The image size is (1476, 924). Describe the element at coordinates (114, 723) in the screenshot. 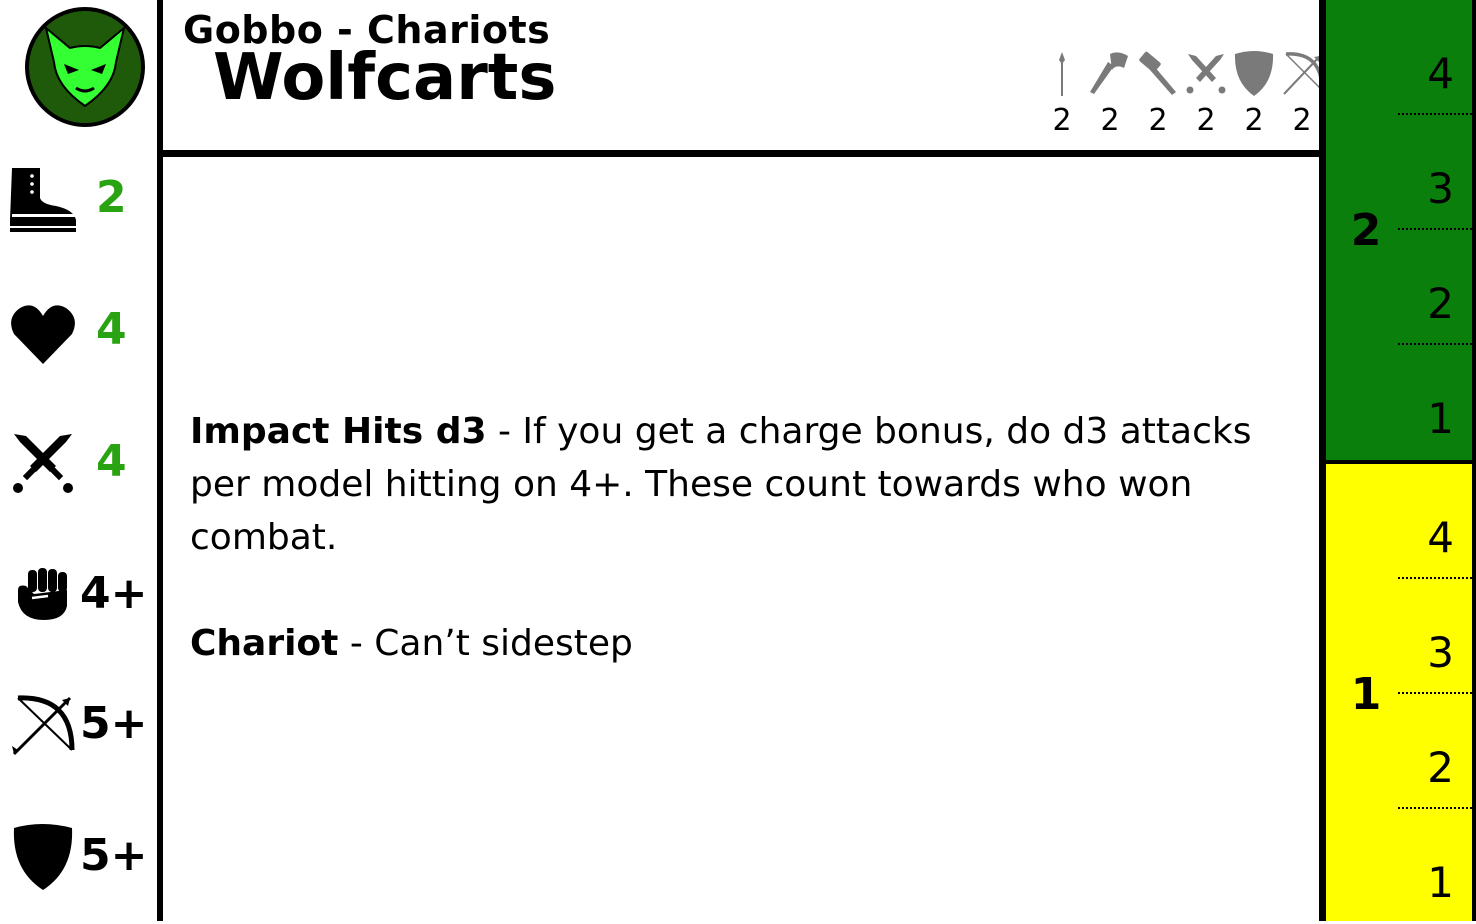

I see `stat-ranged-skill-value: 5+` at that location.